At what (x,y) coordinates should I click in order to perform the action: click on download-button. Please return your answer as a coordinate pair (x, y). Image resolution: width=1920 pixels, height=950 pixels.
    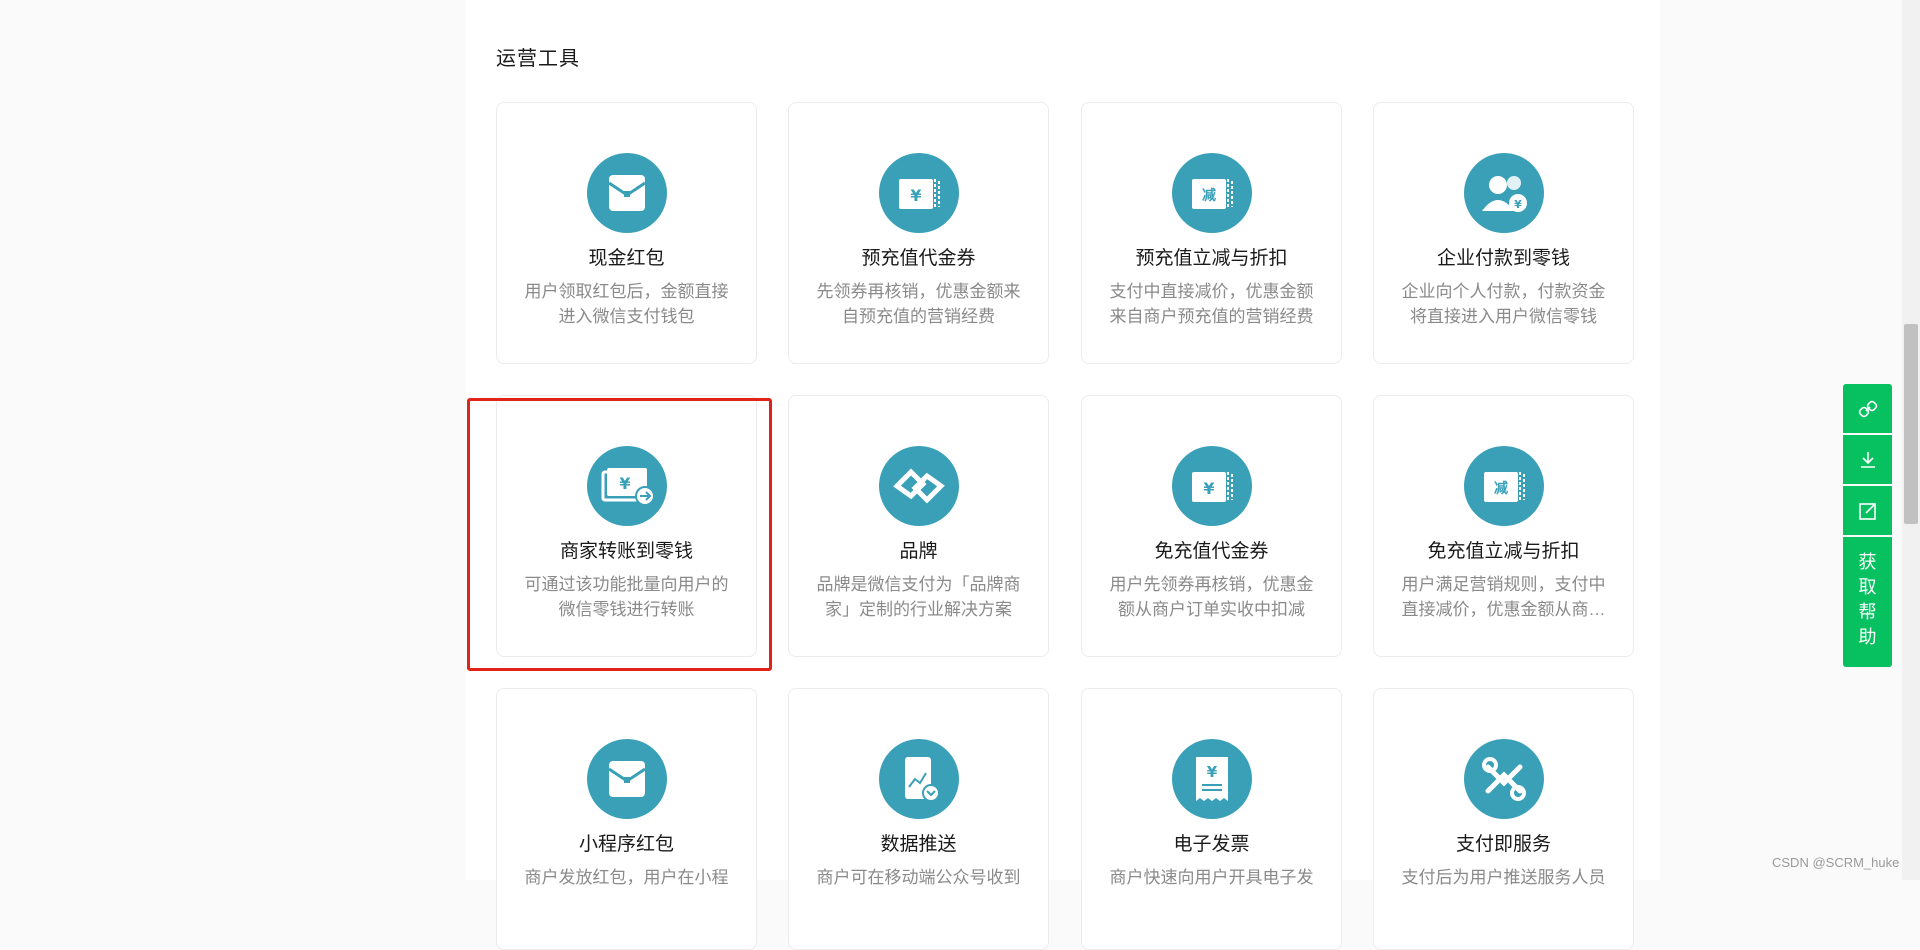
    Looking at the image, I should click on (1867, 459).